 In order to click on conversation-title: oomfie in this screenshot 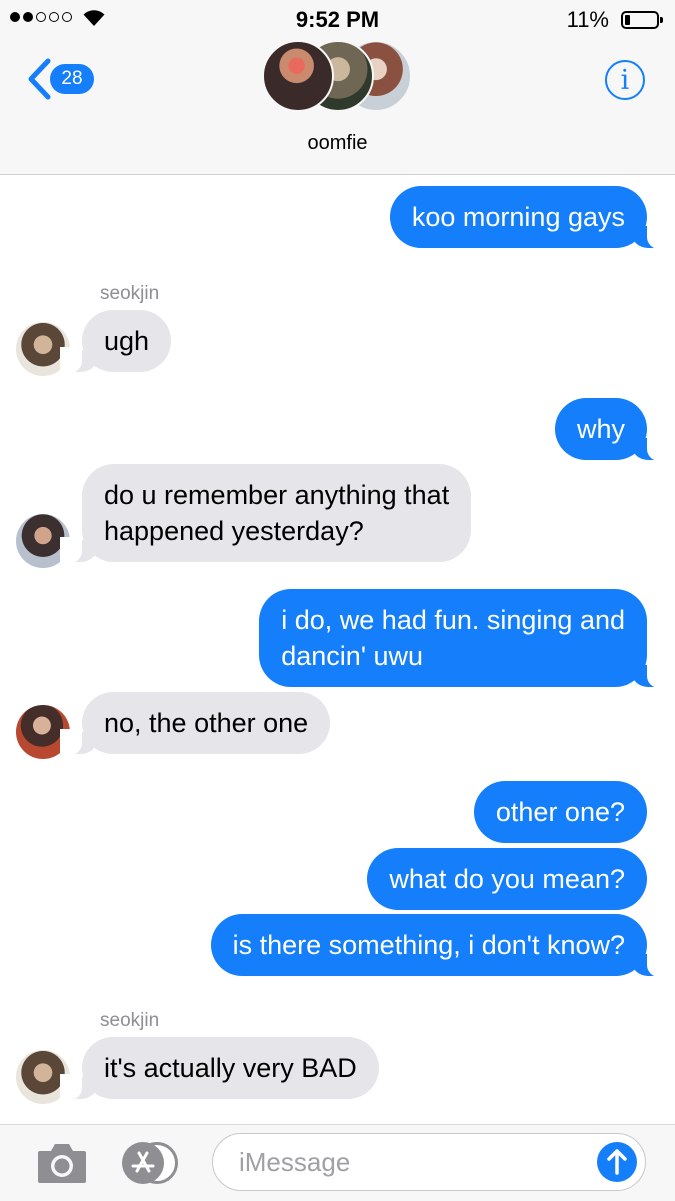, I will do `click(337, 143)`.